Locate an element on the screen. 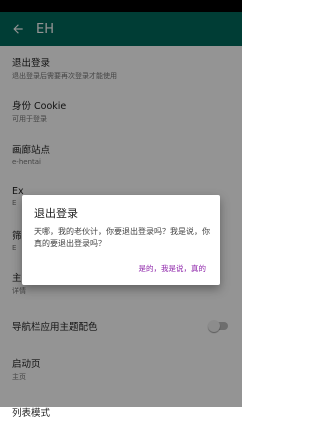 The width and height of the screenshot is (320, 433). dialog-title: 退出登录 is located at coordinates (56, 213).